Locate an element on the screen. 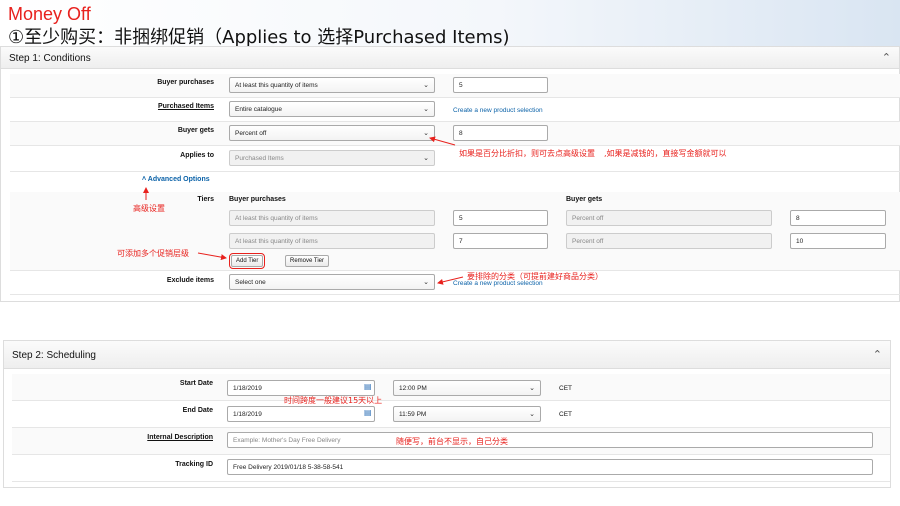  step1-header: Step 1: Conditions ⌃ is located at coordinates (450, 58).